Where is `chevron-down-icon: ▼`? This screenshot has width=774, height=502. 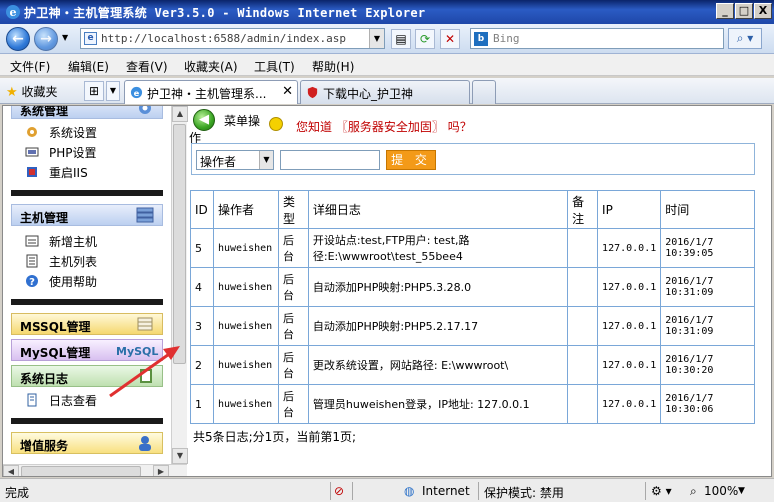
chevron-down-icon: ▼ is located at coordinates (266, 160).